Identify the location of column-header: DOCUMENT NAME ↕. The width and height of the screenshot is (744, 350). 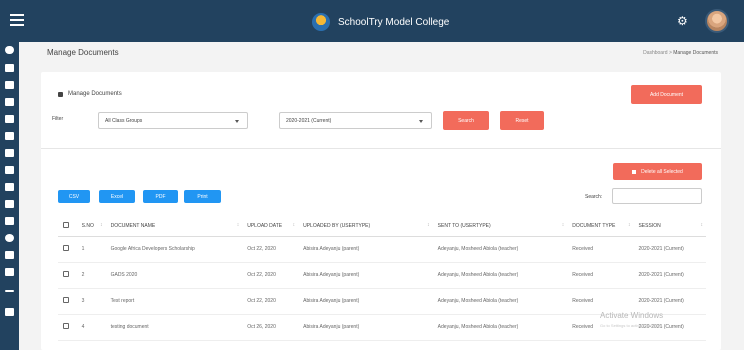
(174, 226).